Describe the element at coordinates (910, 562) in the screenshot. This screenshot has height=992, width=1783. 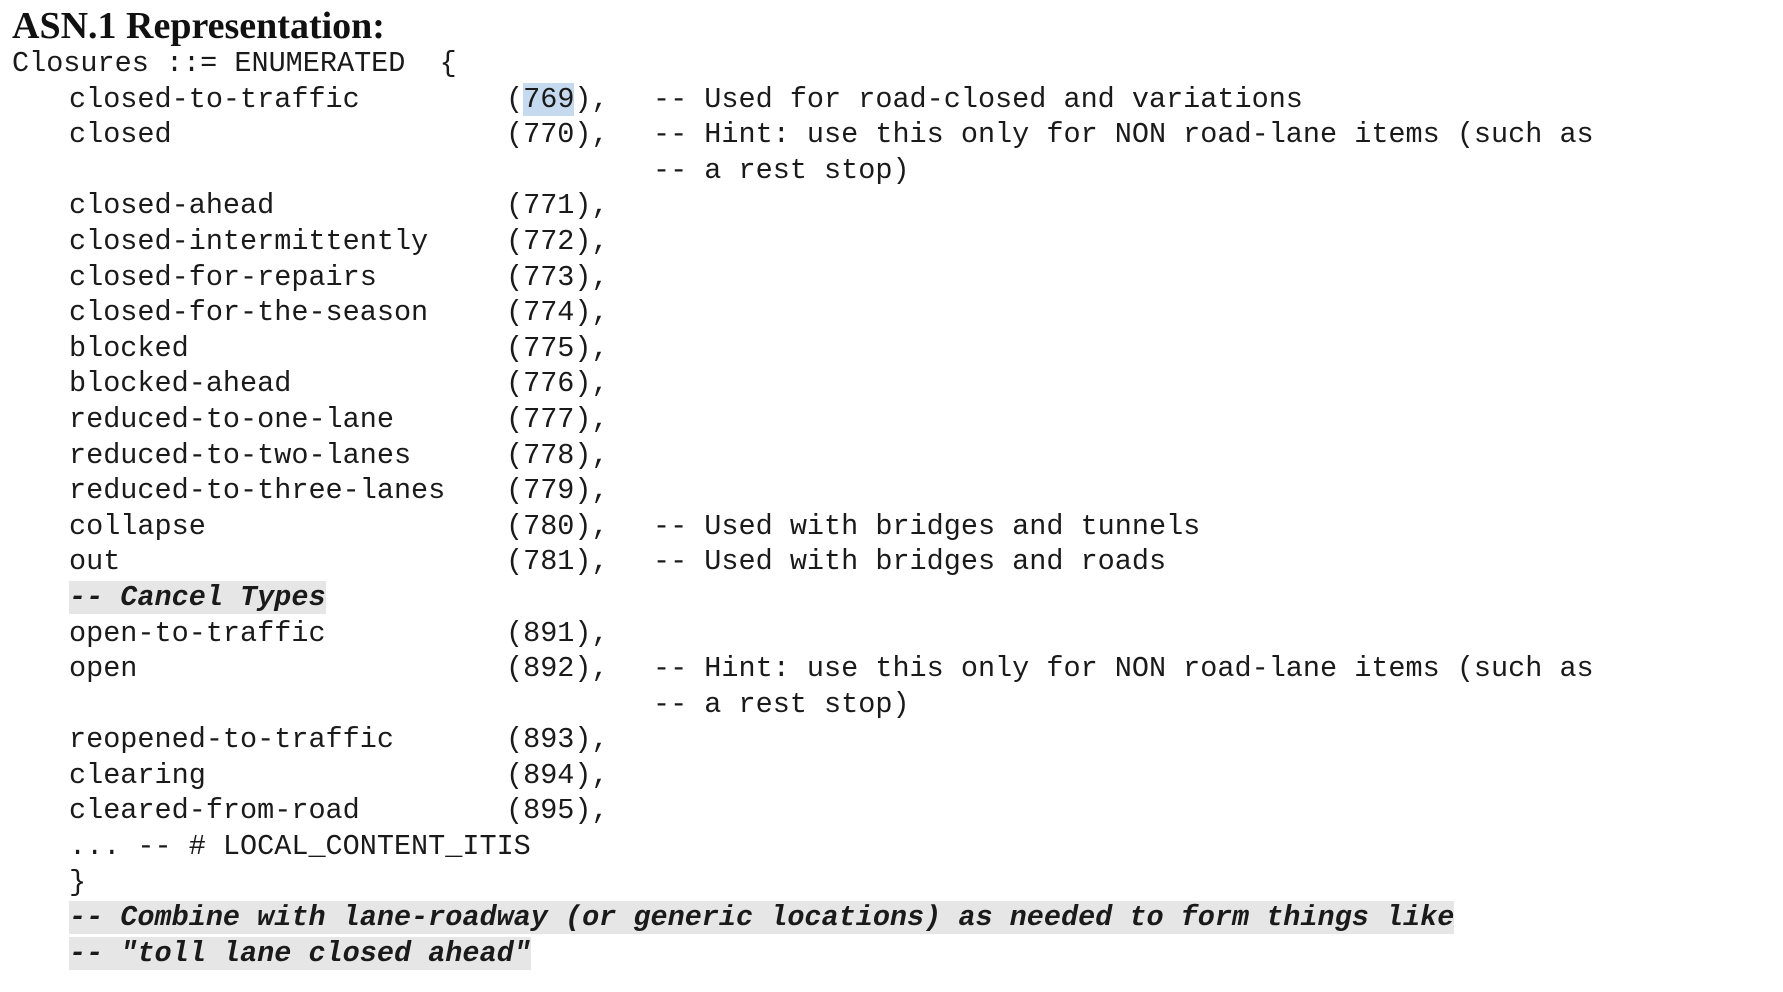
I see `enum-item-comment: -- Used with bridges and roads` at that location.